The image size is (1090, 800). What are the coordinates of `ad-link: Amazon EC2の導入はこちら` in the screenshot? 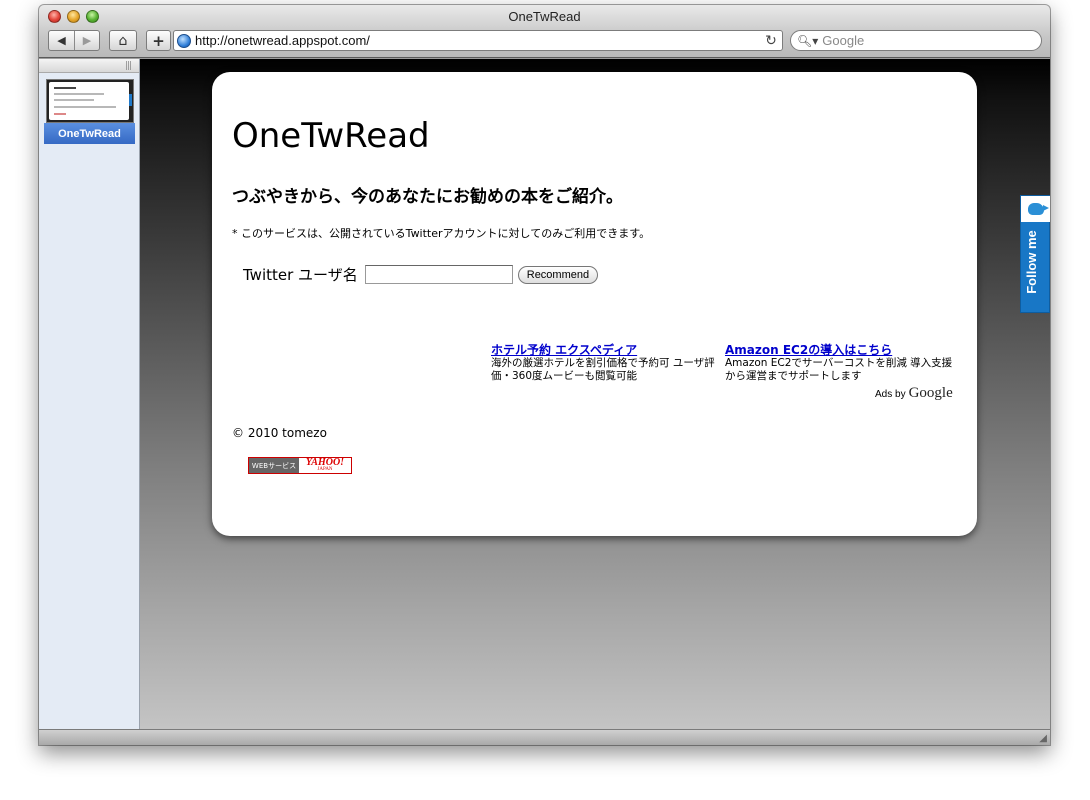 It's located at (843, 350).